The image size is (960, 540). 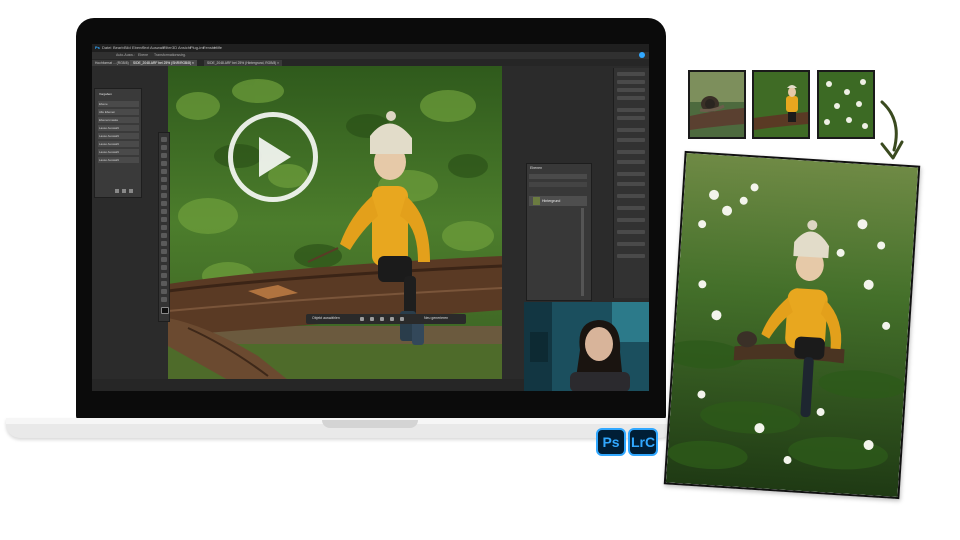 I want to click on layers-panel-title: Ebenen, so click(x=536, y=168).